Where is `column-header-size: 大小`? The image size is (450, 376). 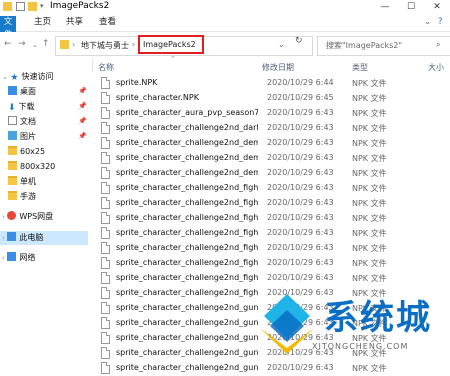 column-header-size: 大小 is located at coordinates (436, 67).